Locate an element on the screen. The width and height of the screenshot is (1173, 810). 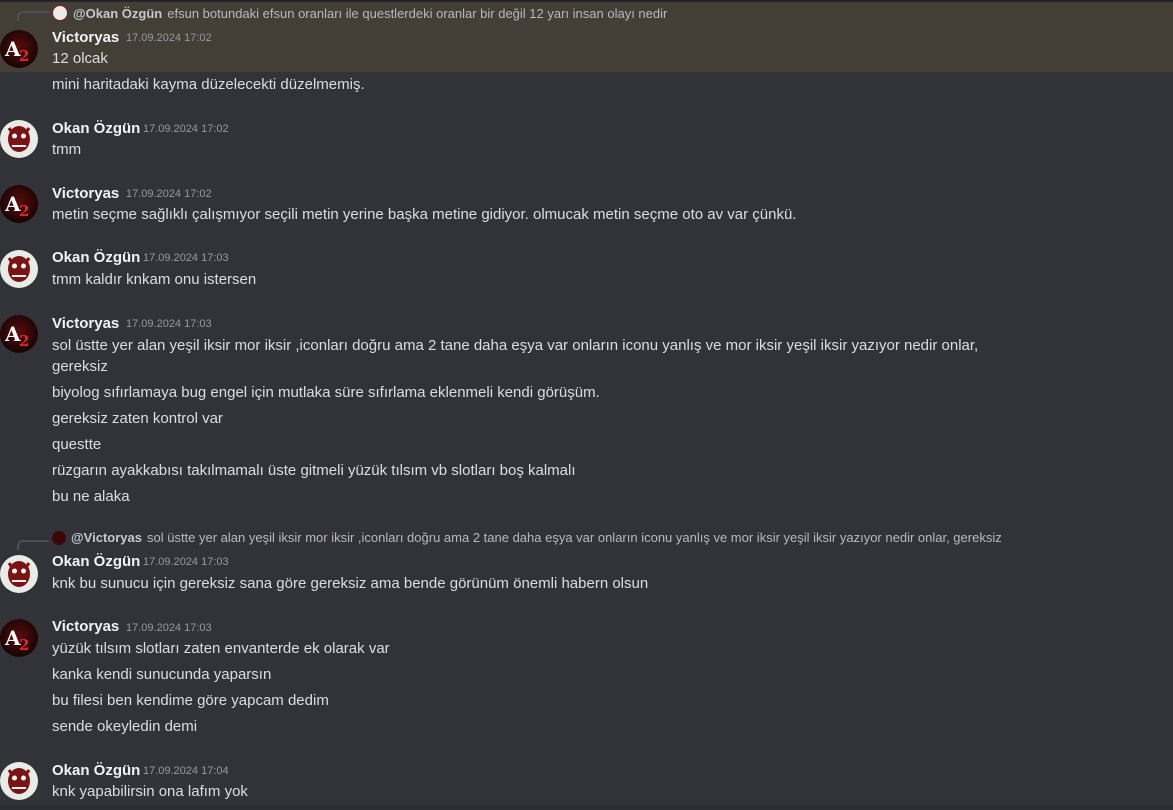
reply-mention: @Okan Özgün is located at coordinates (117, 13).